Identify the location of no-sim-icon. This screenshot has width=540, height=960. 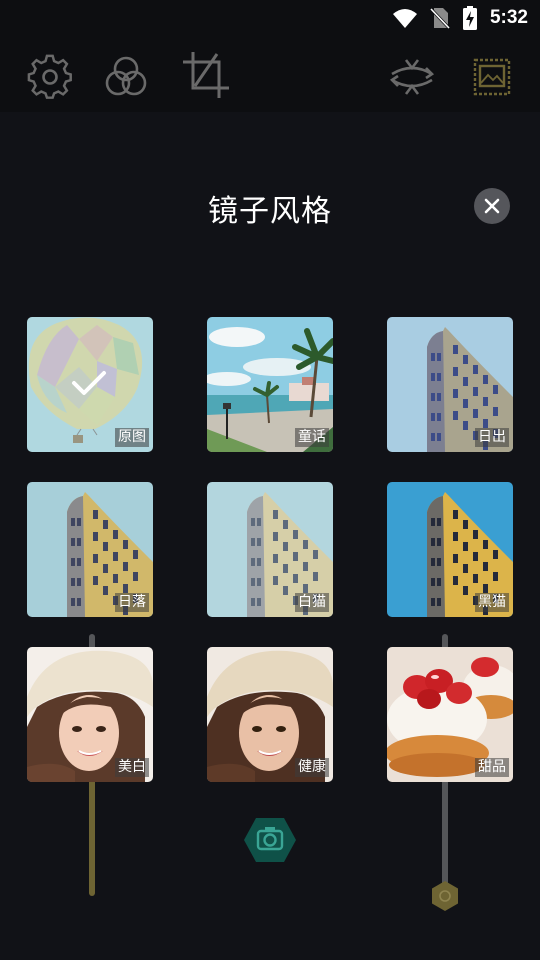
(439, 18).